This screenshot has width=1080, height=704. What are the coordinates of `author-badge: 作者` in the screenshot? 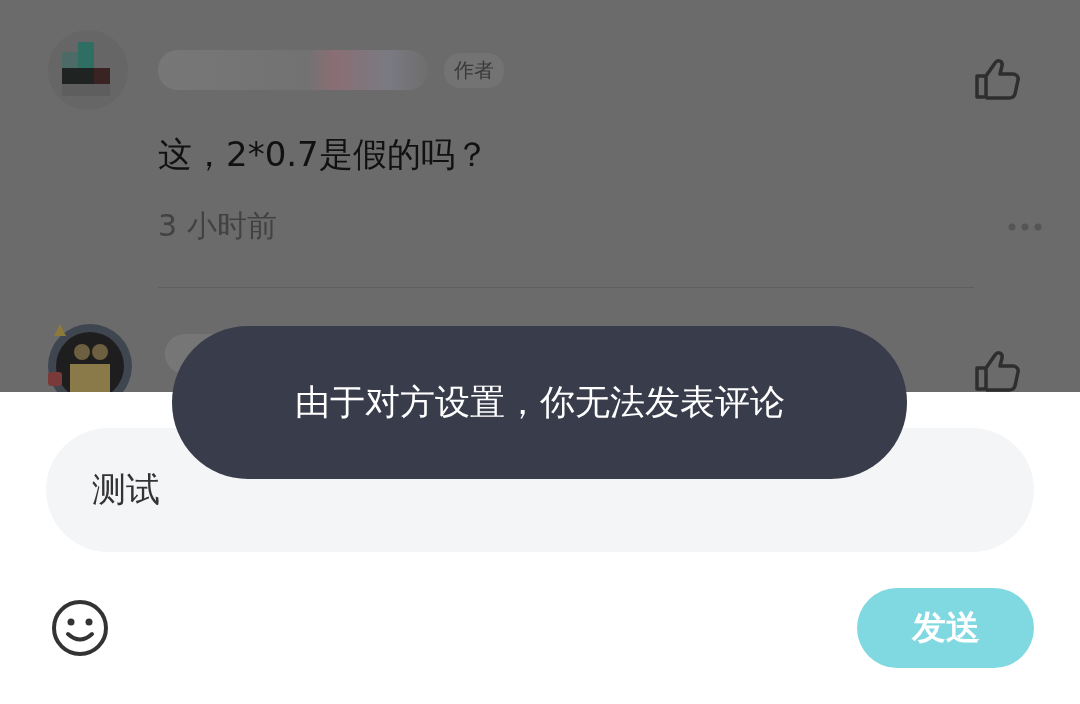 It's located at (474, 70).